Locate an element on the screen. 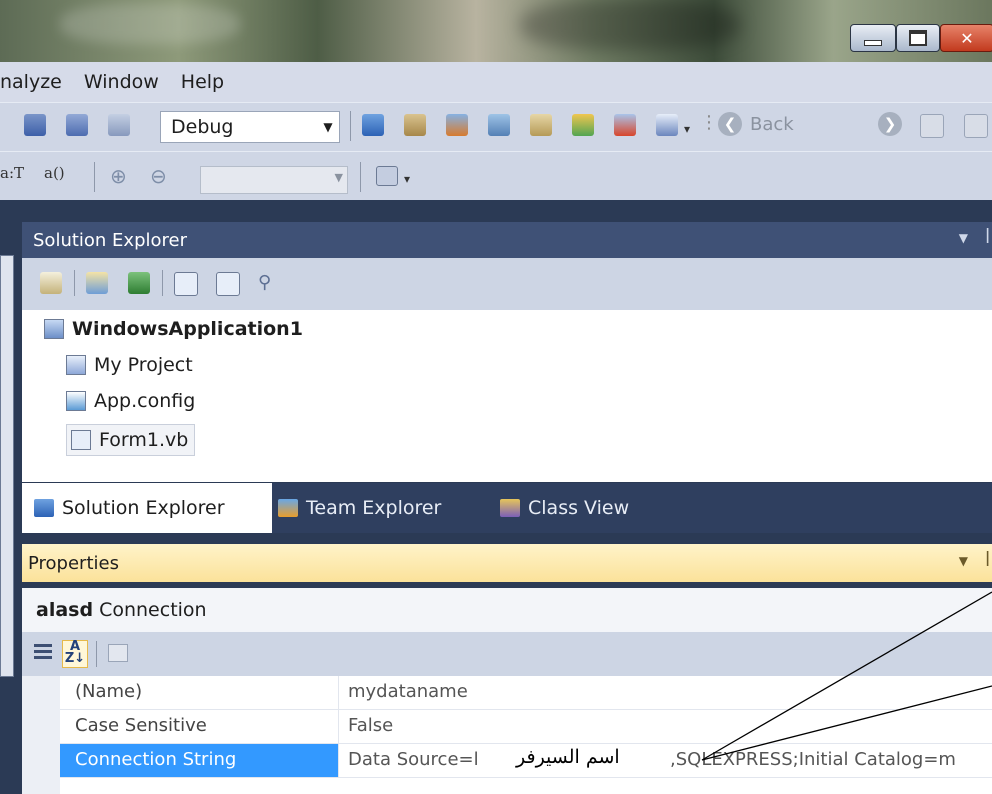 Image resolution: width=992 pixels, height=794 pixels. zoom-select: ▼ is located at coordinates (274, 180).